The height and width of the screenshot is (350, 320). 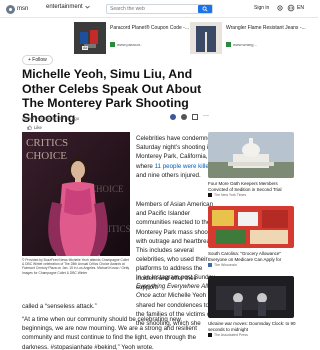 I want to click on rail-story-source: The Wisconsin, so click(x=222, y=265).